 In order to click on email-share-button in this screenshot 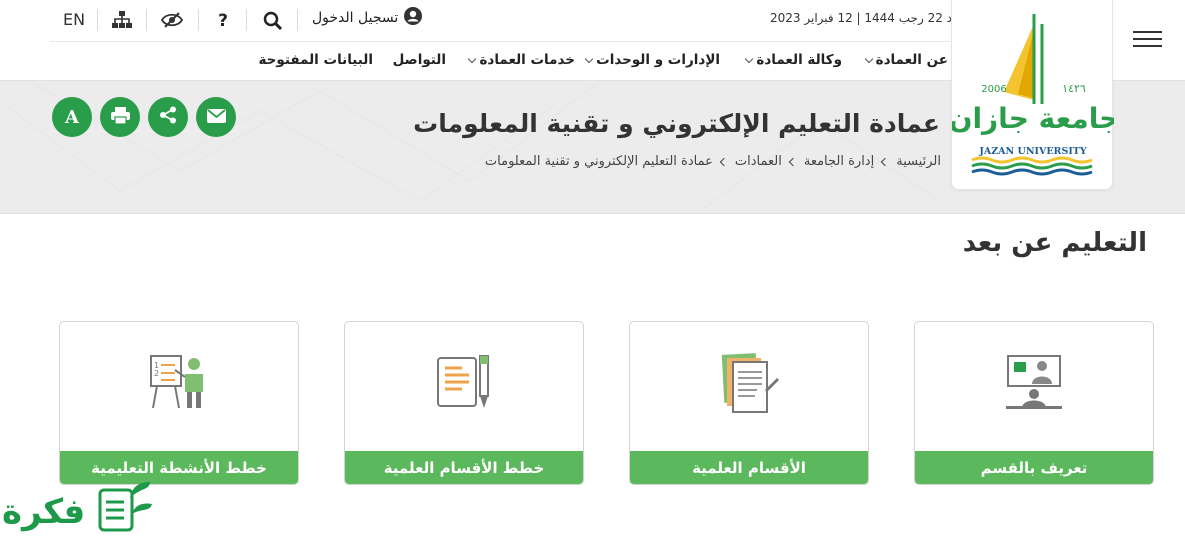, I will do `click(216, 117)`.